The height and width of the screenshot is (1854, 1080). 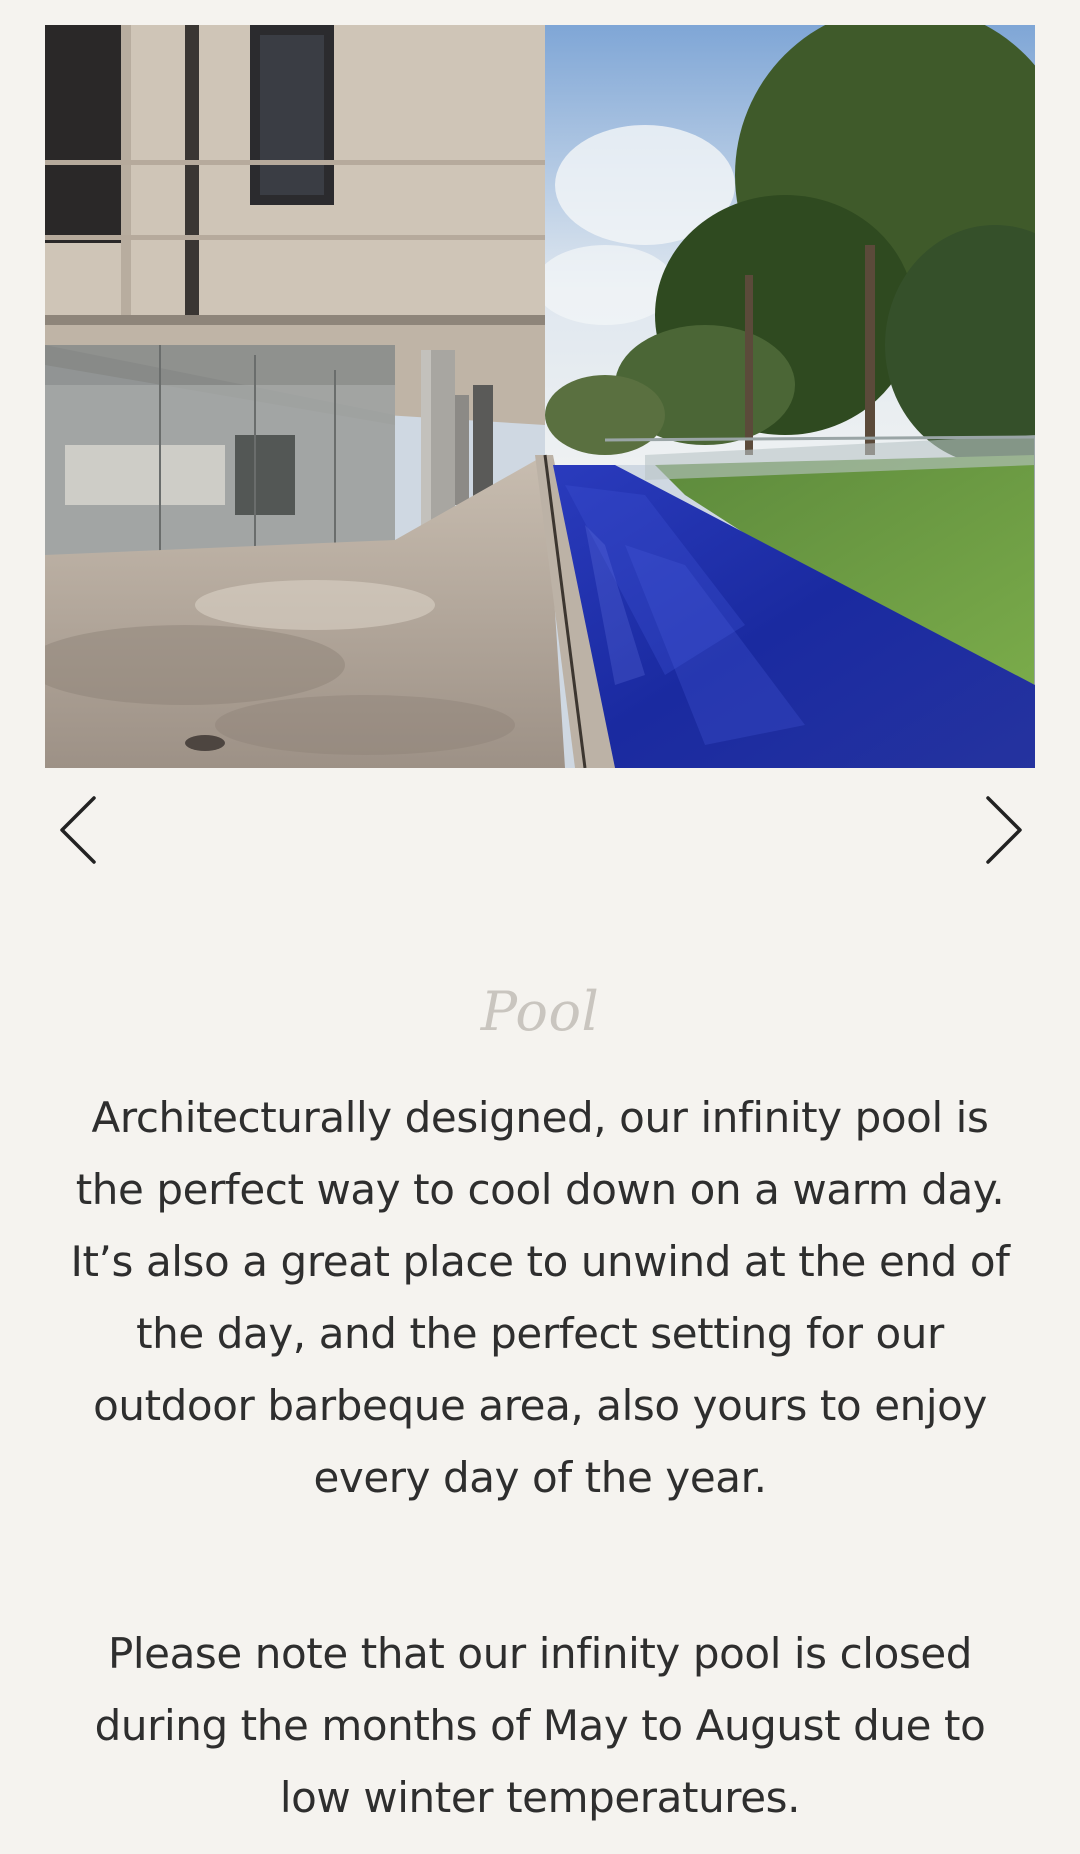 What do you see at coordinates (1004, 830) in the screenshot?
I see `chevron-right-icon` at bounding box center [1004, 830].